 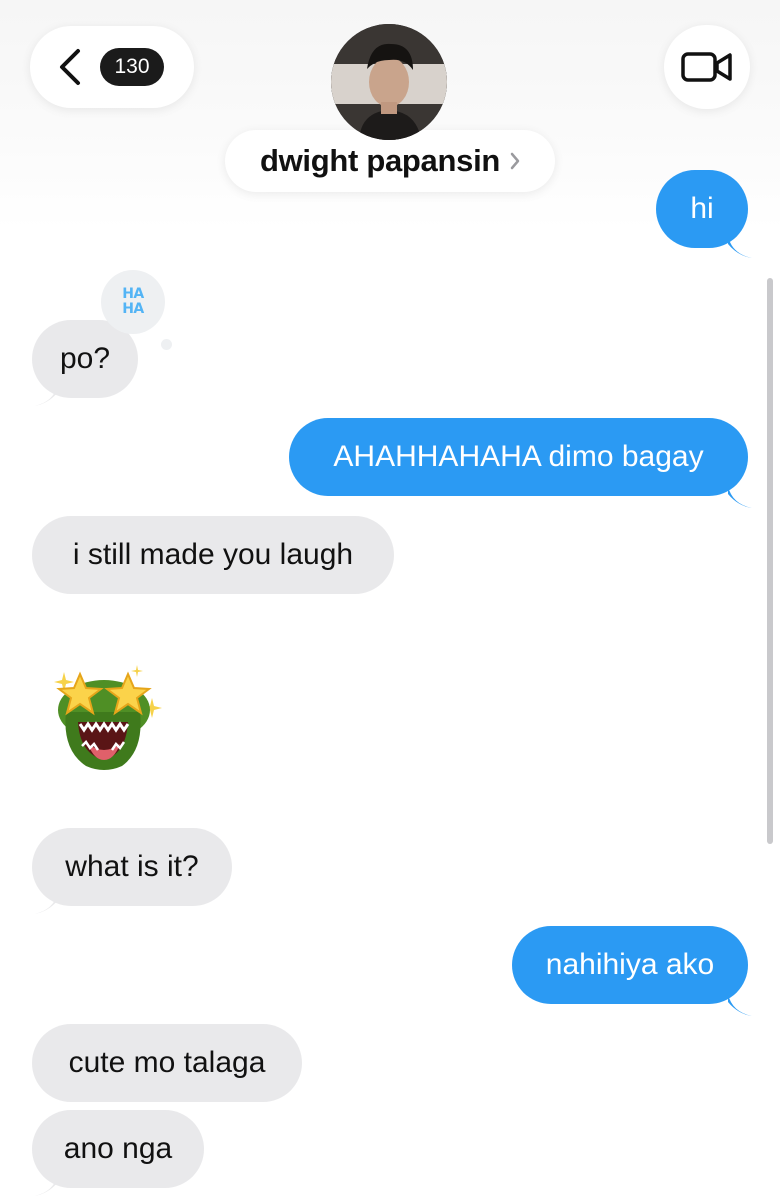 What do you see at coordinates (770, 561) in the screenshot?
I see `scrollbar` at bounding box center [770, 561].